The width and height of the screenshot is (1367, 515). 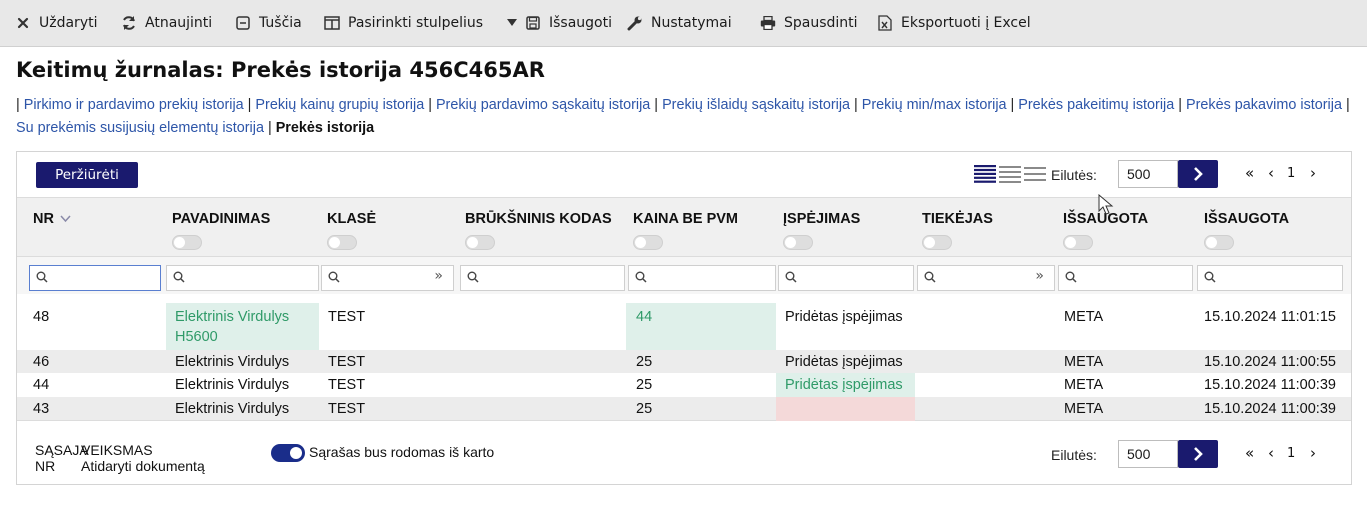 What do you see at coordinates (23, 23) in the screenshot?
I see `close-icon` at bounding box center [23, 23].